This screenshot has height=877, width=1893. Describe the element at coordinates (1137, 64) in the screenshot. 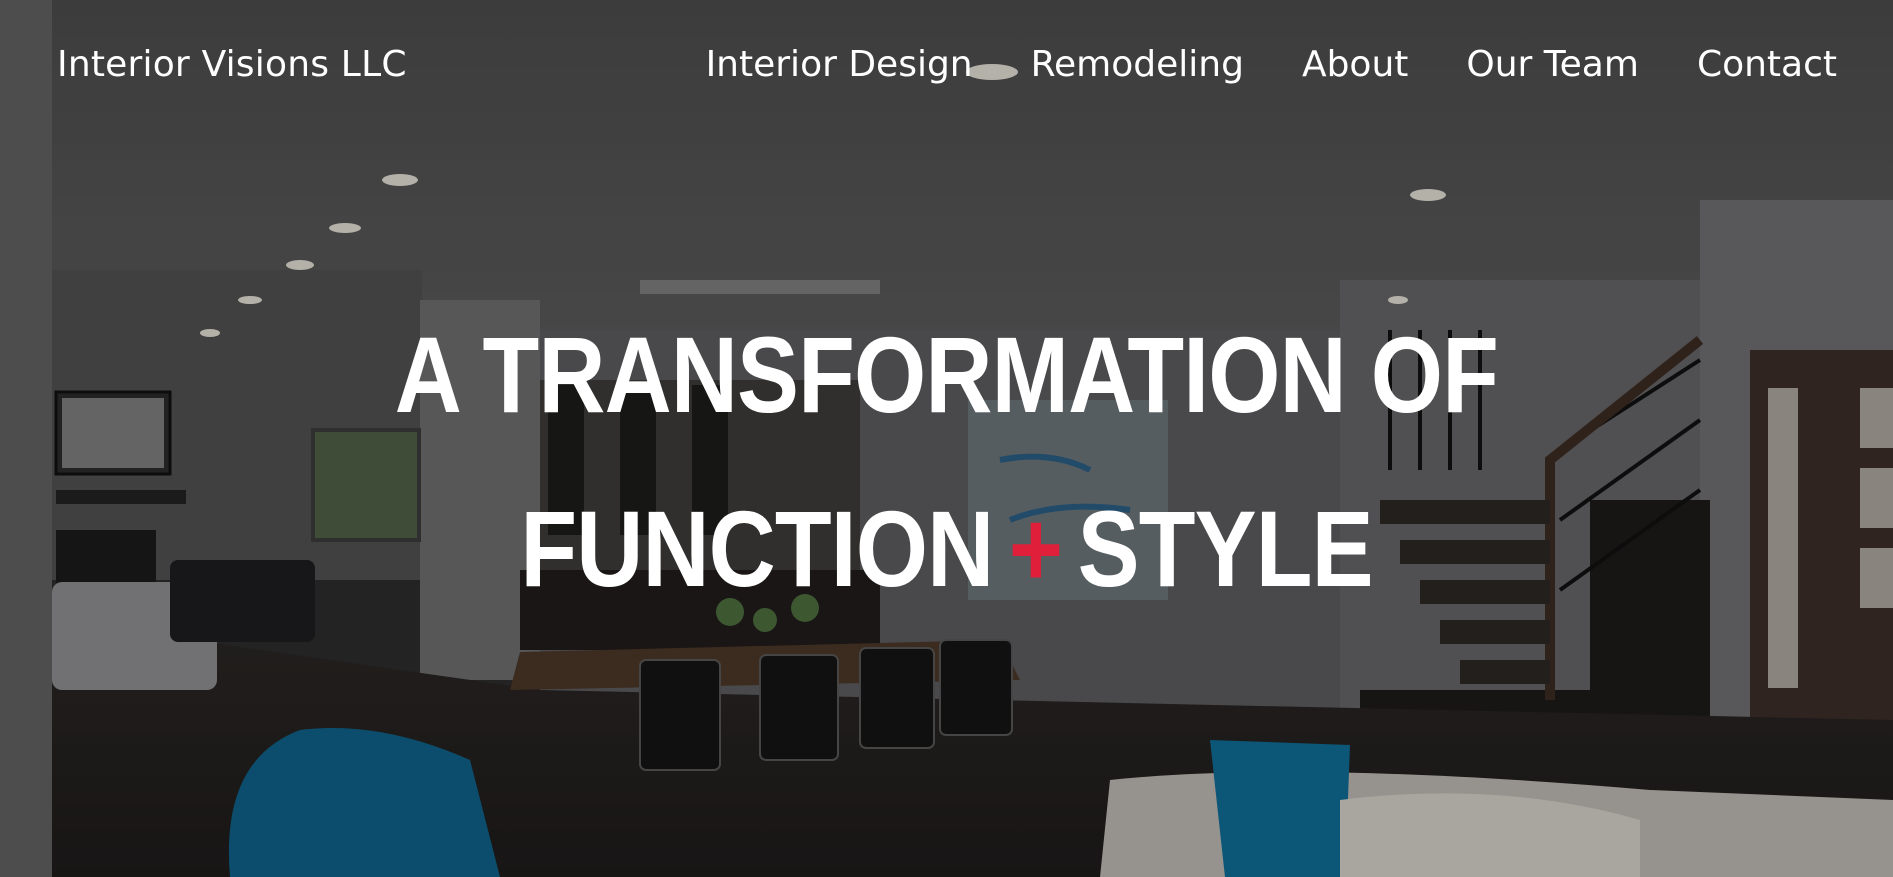

I see `nav-link-remodeling: Remodeling` at that location.